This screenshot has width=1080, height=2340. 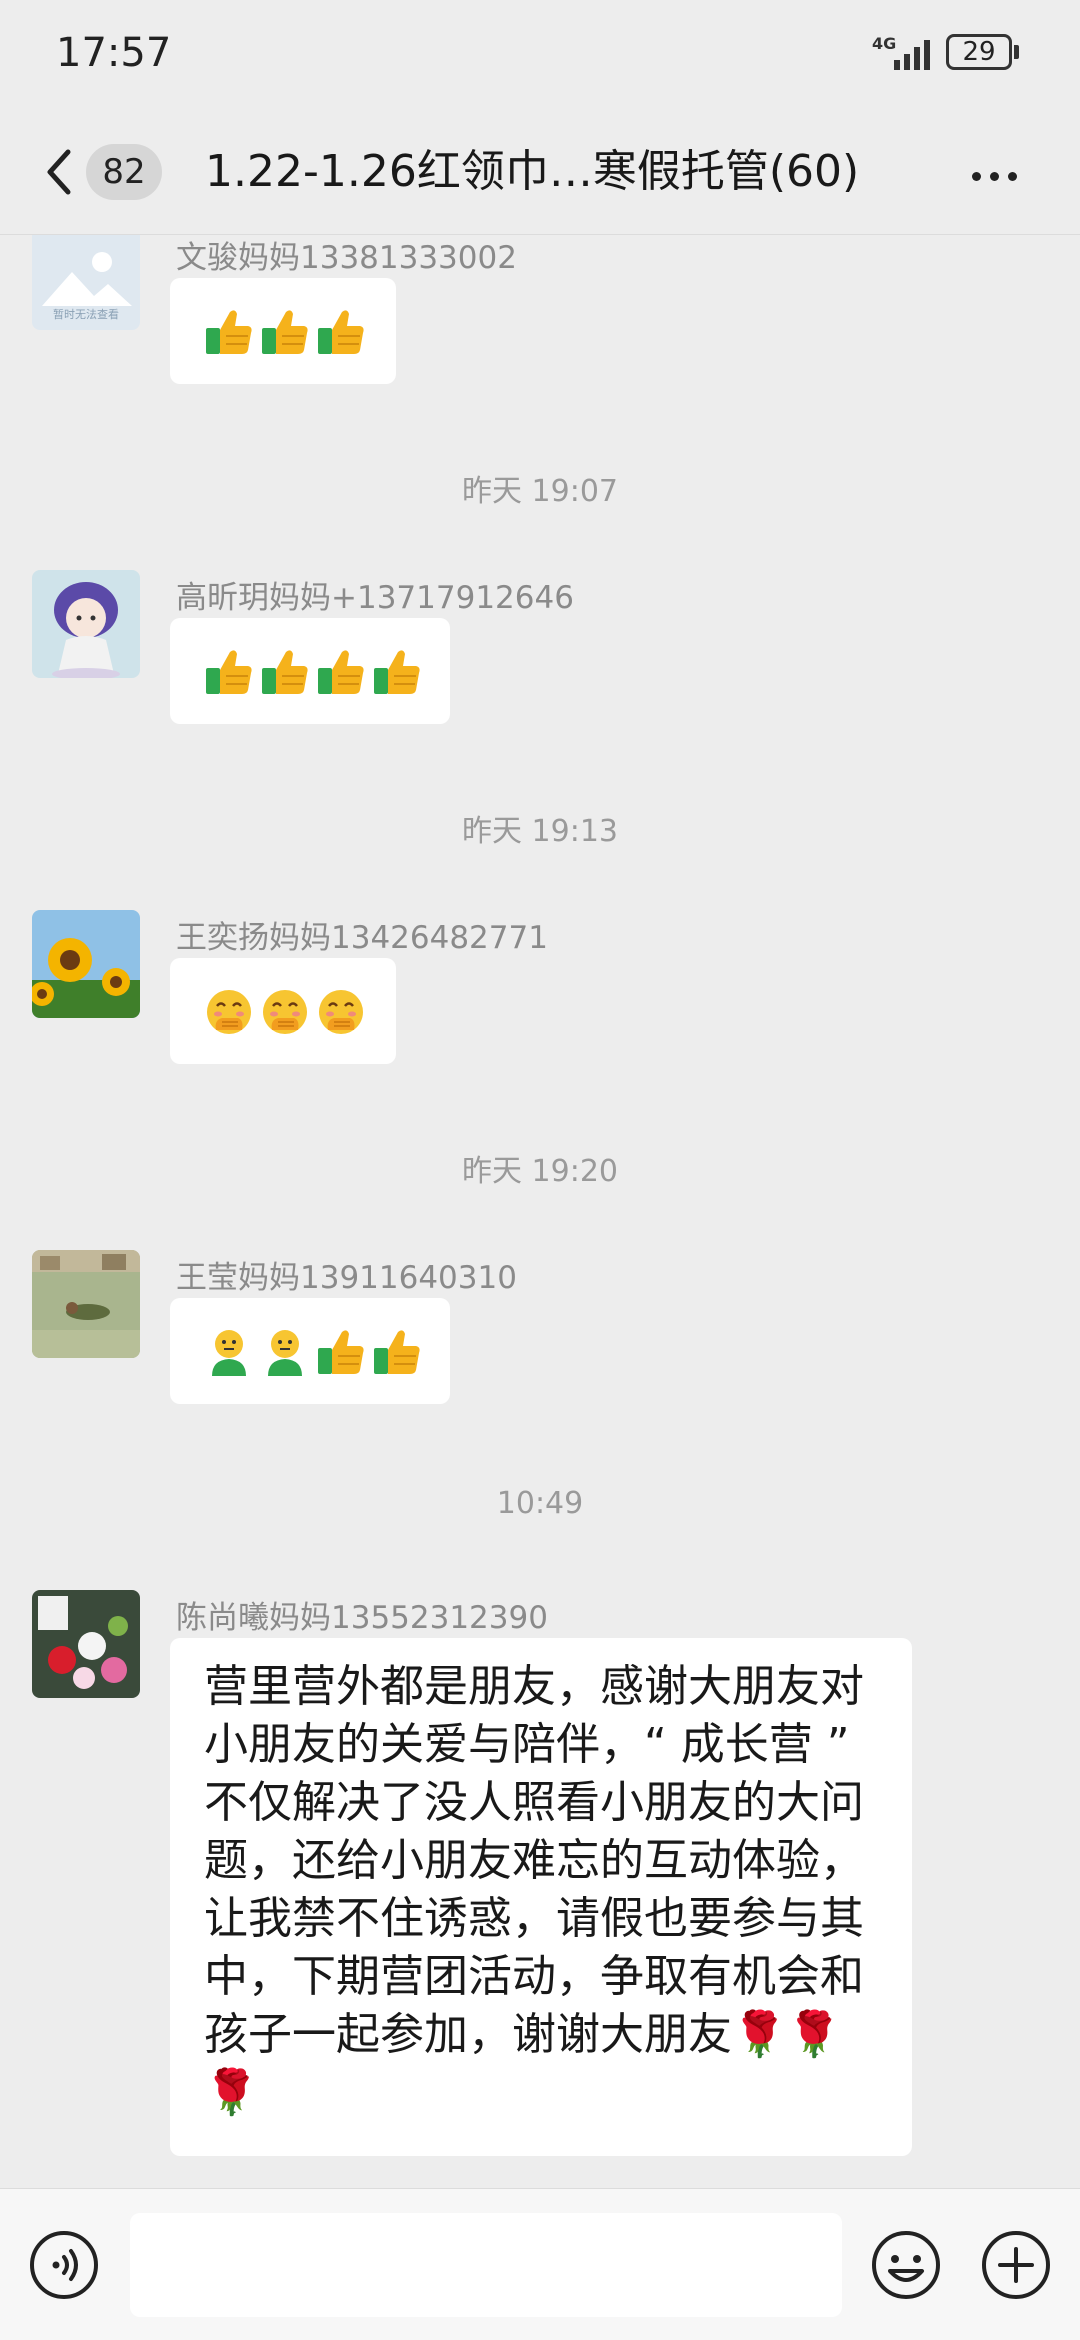 What do you see at coordinates (534, 1976) in the screenshot?
I see `message-line: 中，下期营团活动，争取有机会和` at bounding box center [534, 1976].